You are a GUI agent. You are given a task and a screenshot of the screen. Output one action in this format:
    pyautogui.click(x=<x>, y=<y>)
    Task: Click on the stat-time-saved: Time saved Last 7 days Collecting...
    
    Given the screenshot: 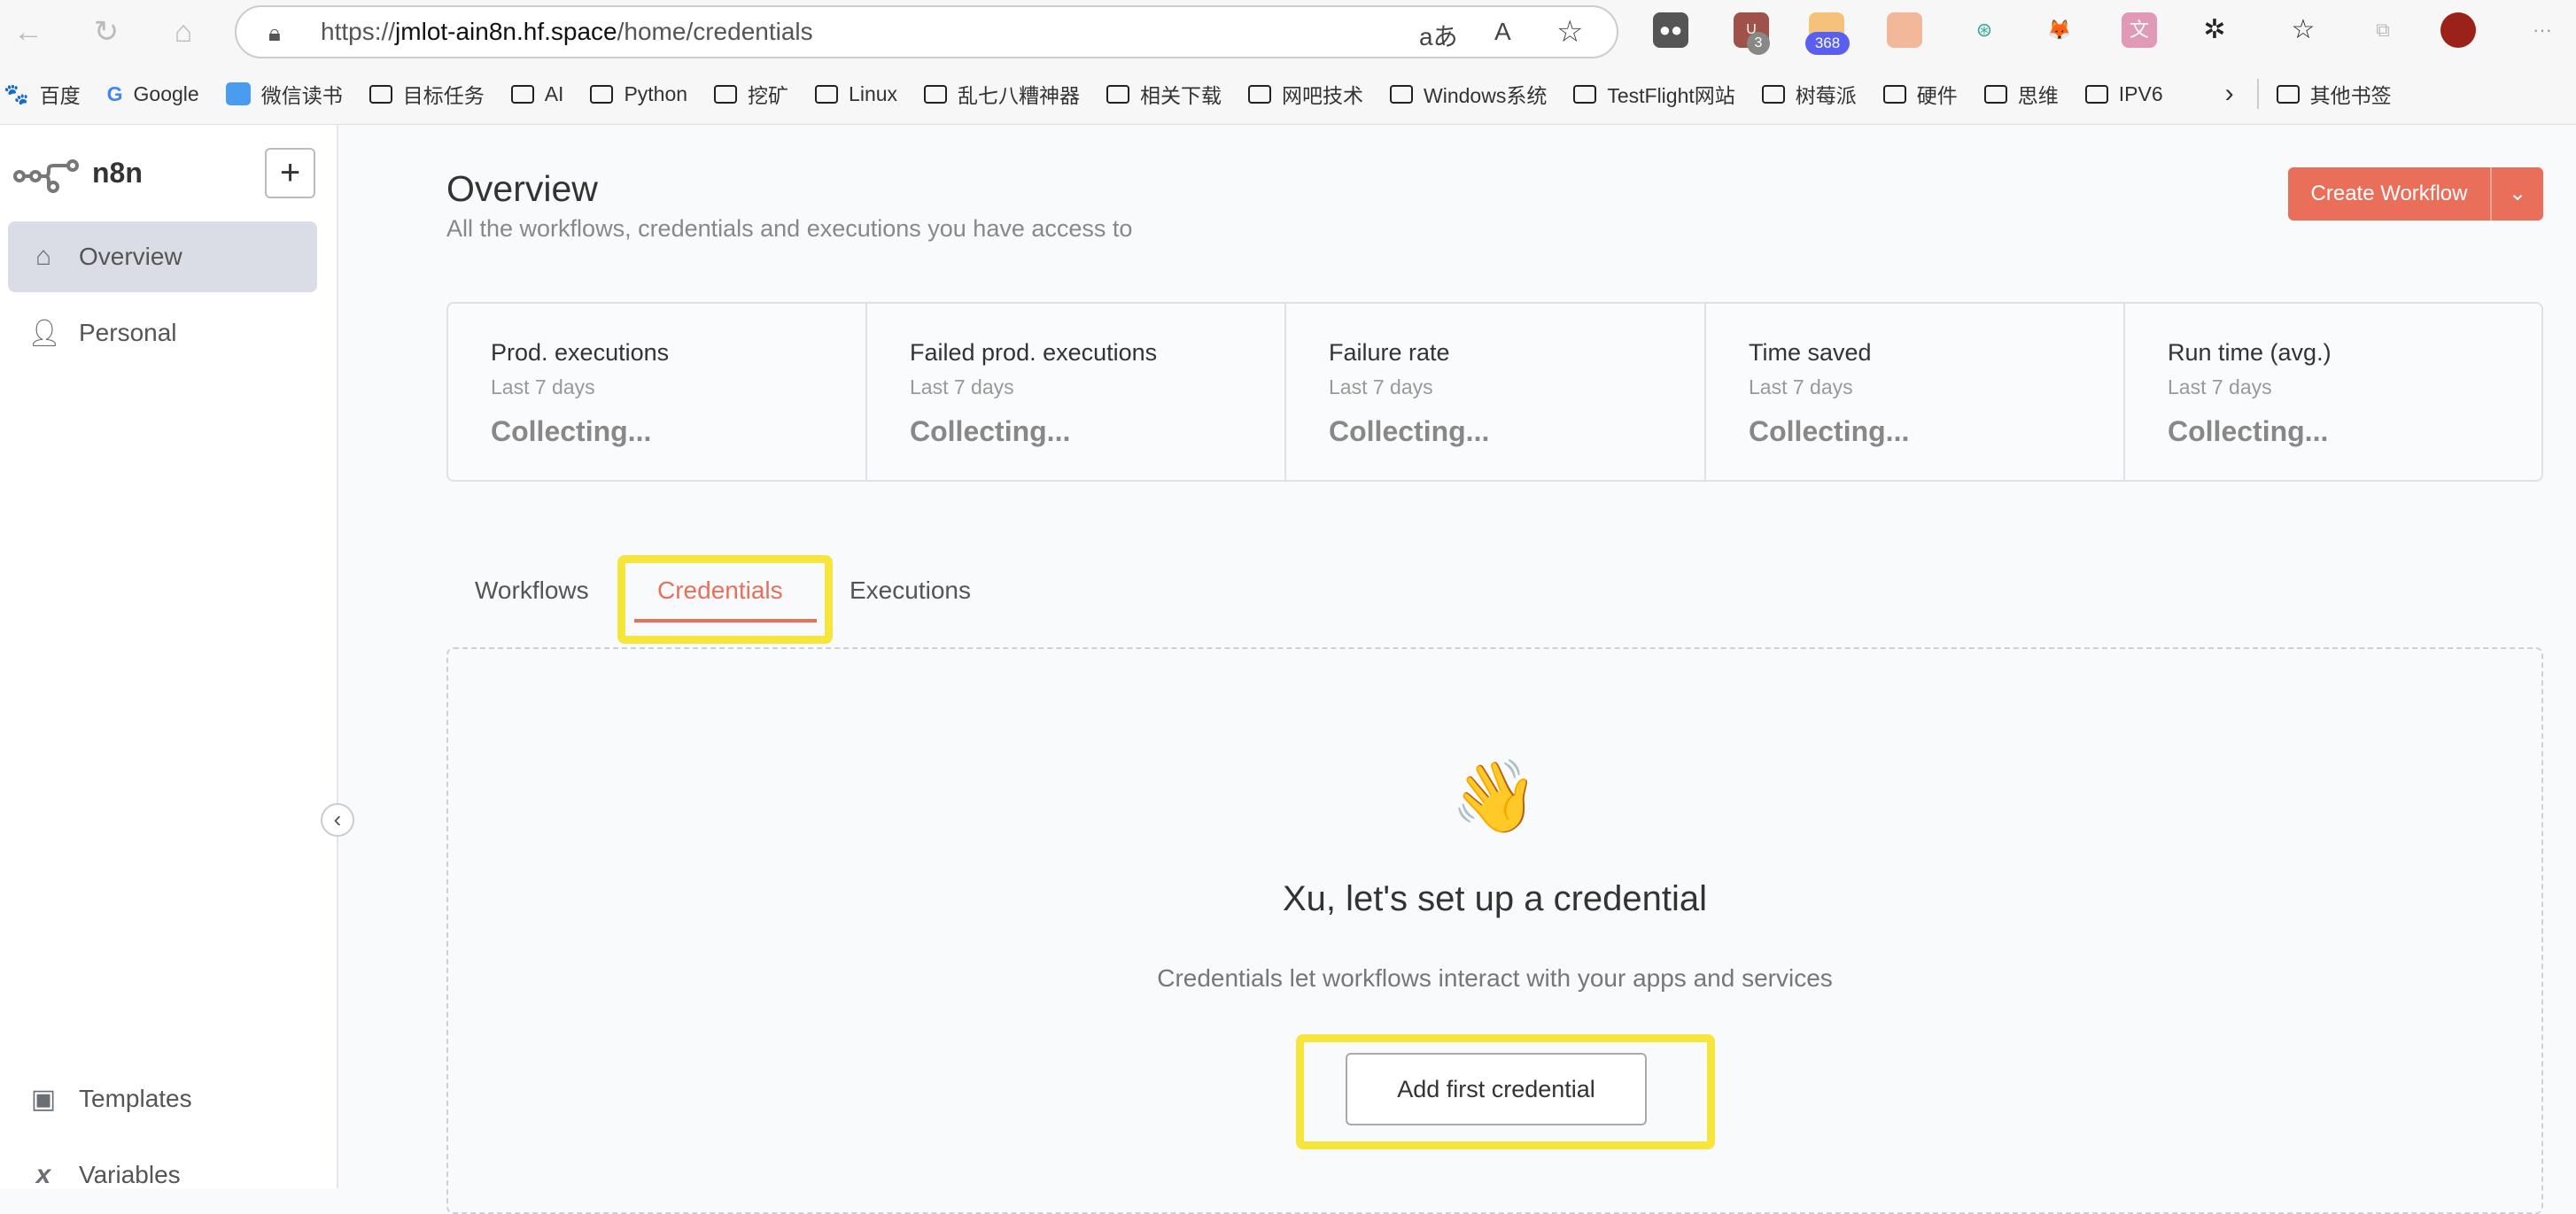 What is the action you would take?
    pyautogui.click(x=1915, y=392)
    